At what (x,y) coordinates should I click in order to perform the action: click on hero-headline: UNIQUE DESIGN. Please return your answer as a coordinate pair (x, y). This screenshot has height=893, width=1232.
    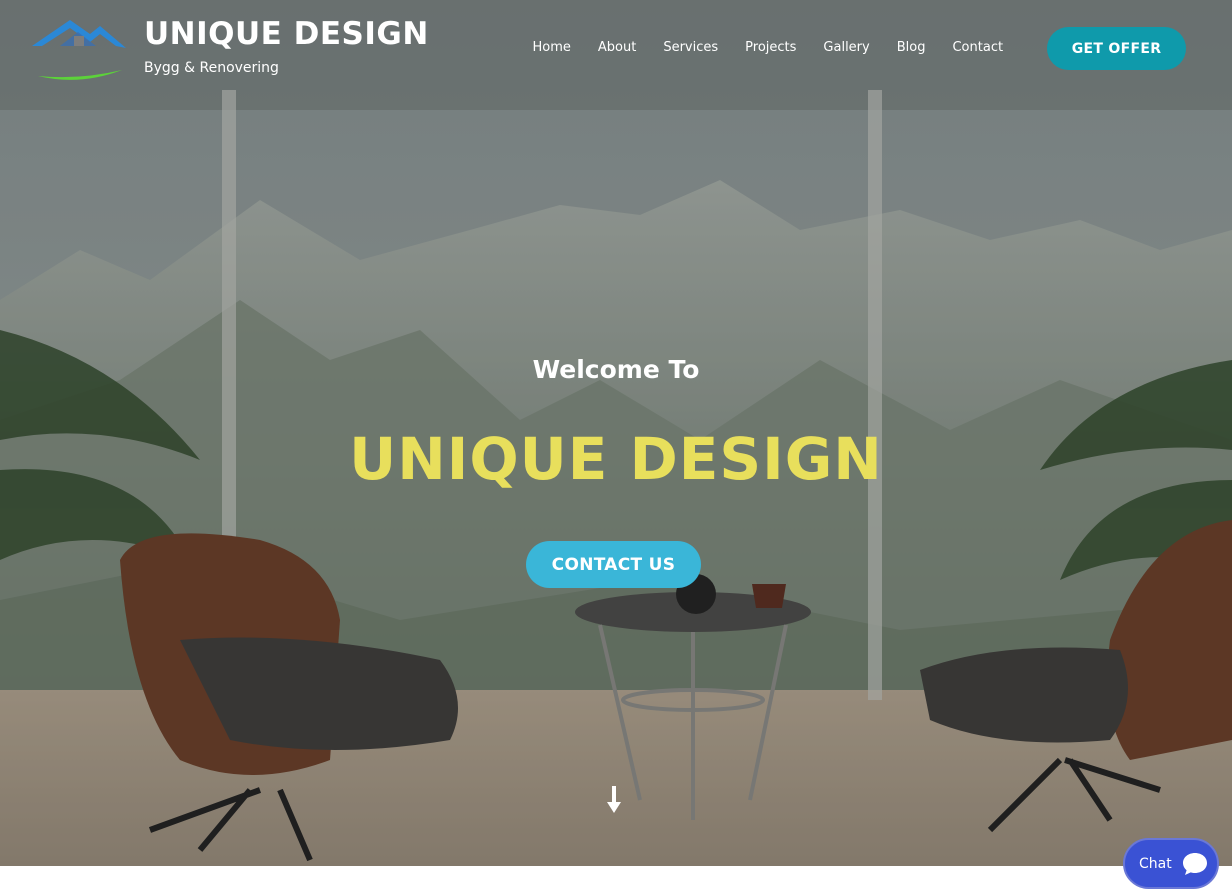
    Looking at the image, I should click on (616, 459).